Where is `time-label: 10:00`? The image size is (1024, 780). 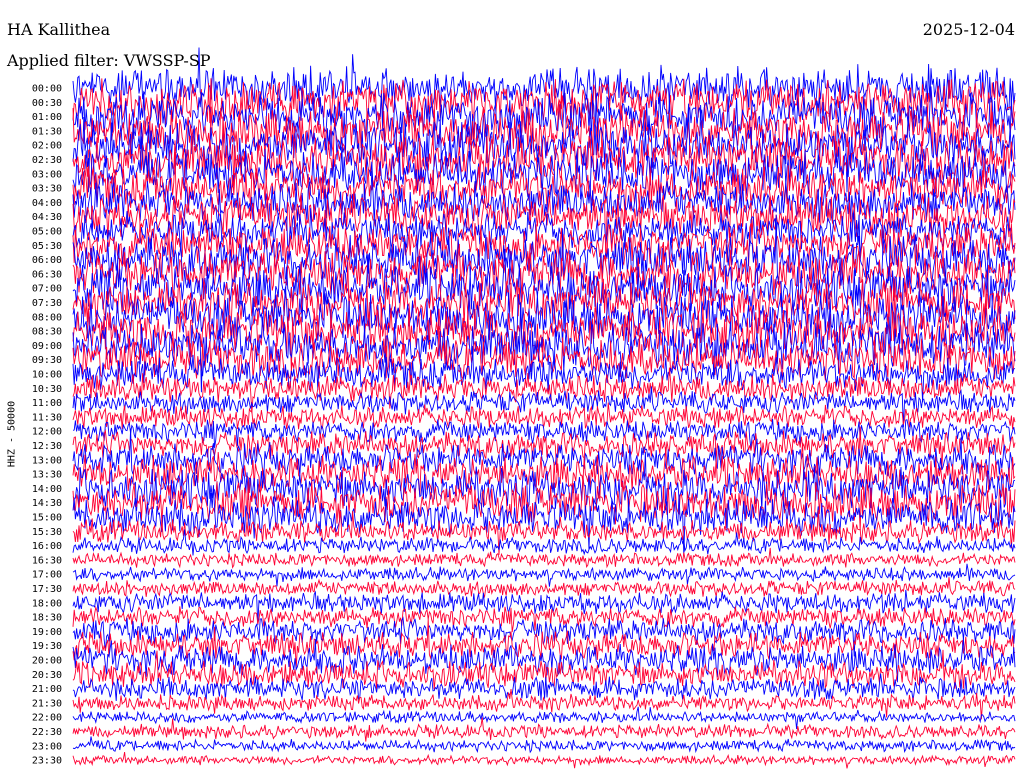
time-label: 10:00 is located at coordinates (47, 375).